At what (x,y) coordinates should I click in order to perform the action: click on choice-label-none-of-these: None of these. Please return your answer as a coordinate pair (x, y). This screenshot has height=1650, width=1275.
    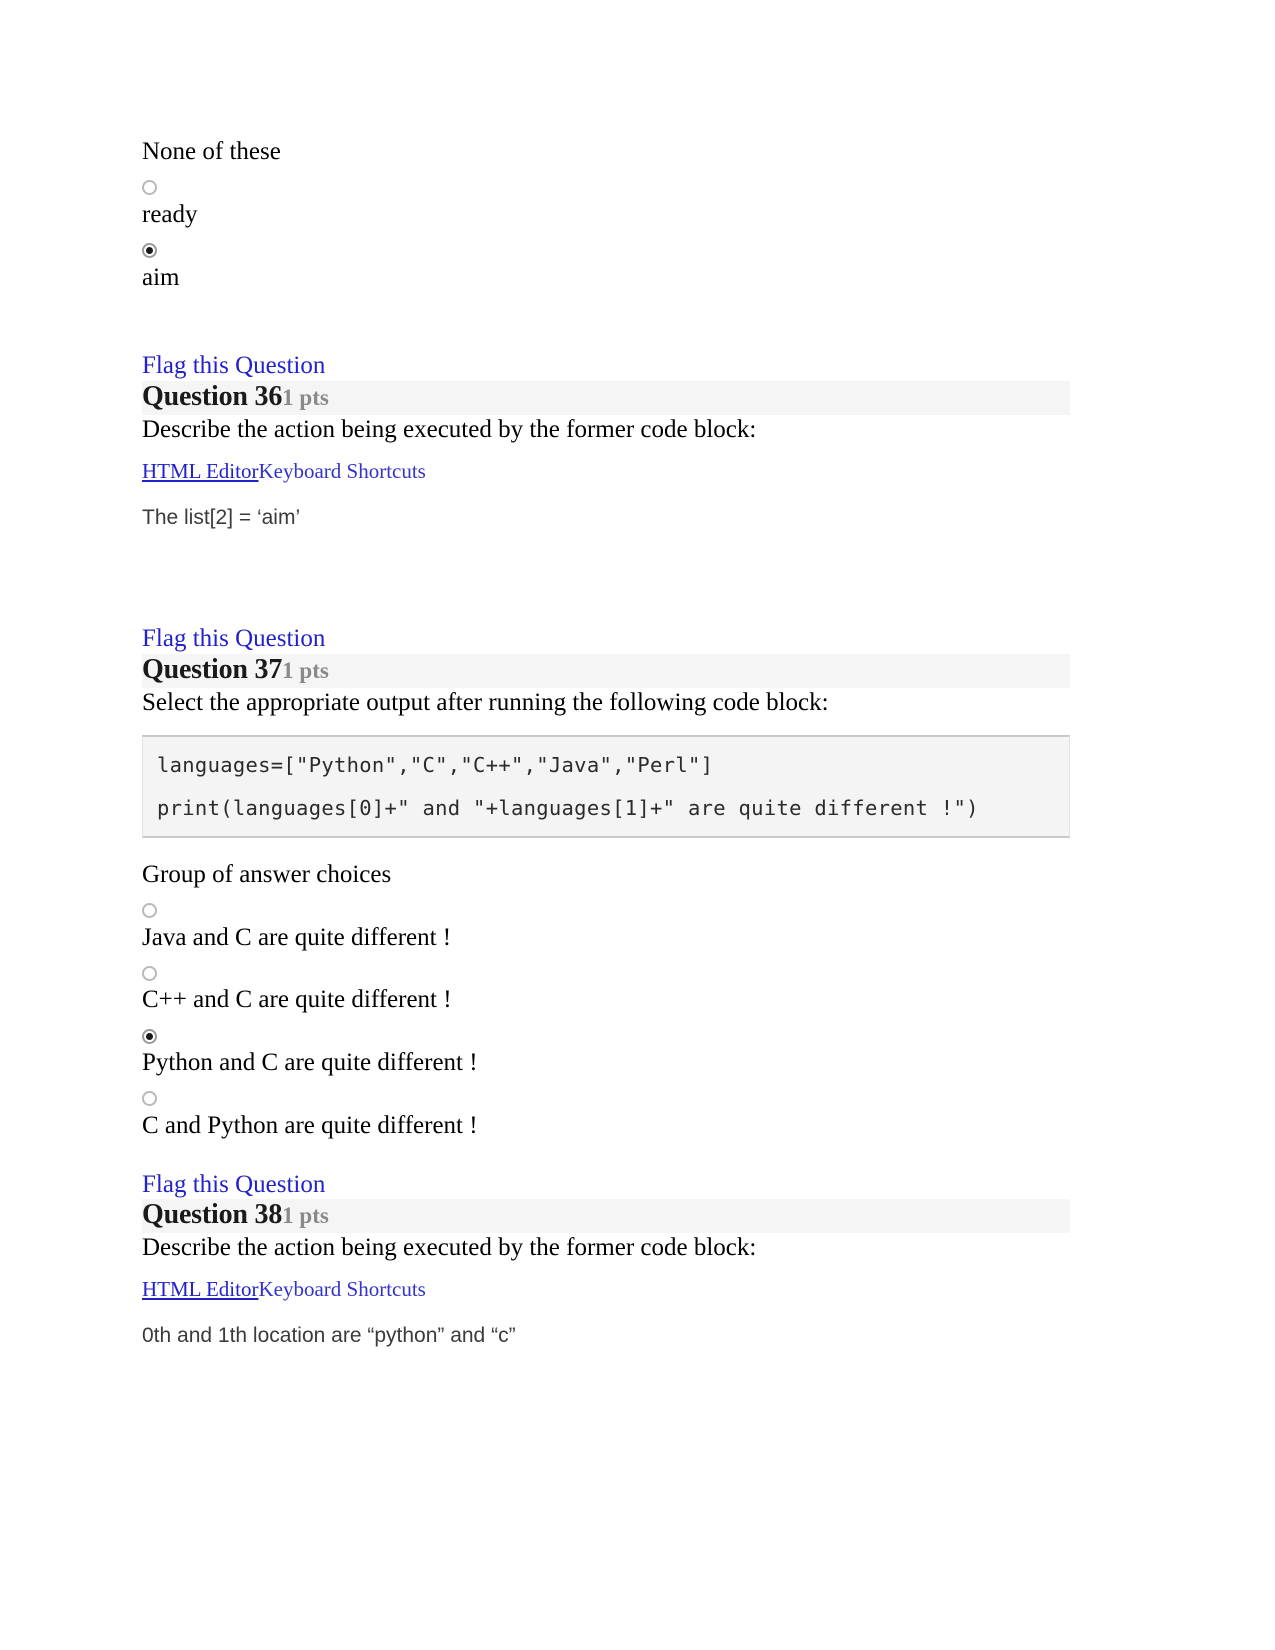
    Looking at the image, I should click on (211, 151).